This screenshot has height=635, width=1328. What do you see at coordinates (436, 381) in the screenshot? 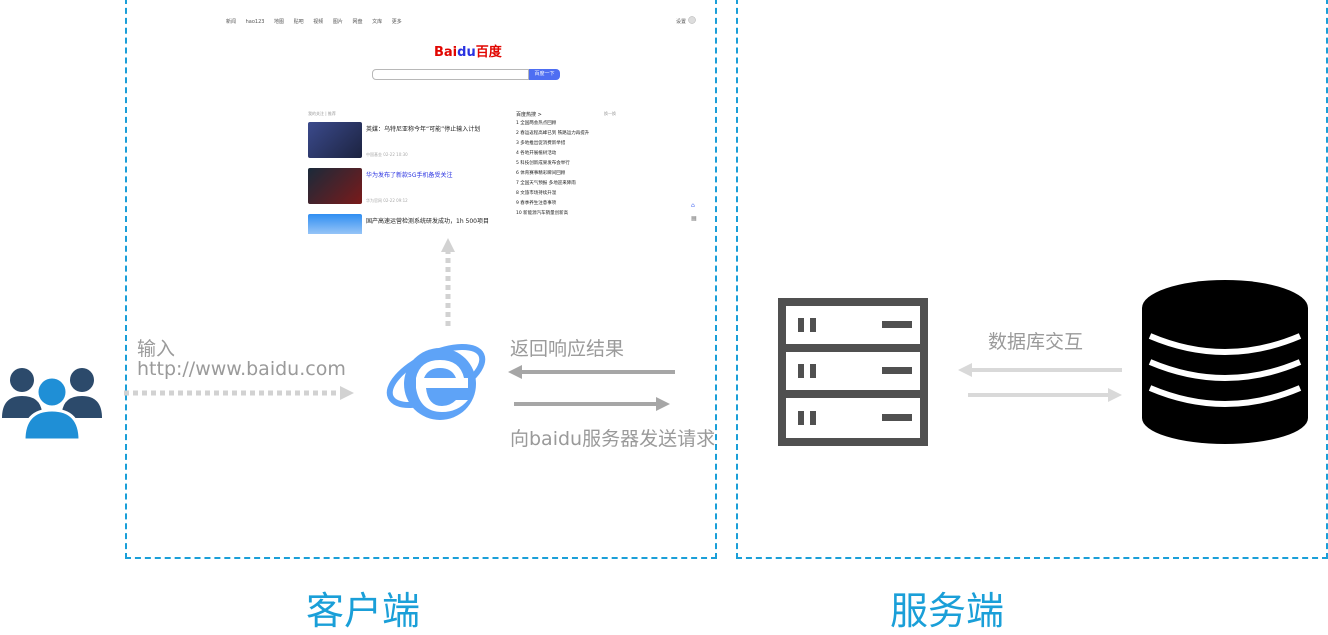
I see `ie-browser-icon` at bounding box center [436, 381].